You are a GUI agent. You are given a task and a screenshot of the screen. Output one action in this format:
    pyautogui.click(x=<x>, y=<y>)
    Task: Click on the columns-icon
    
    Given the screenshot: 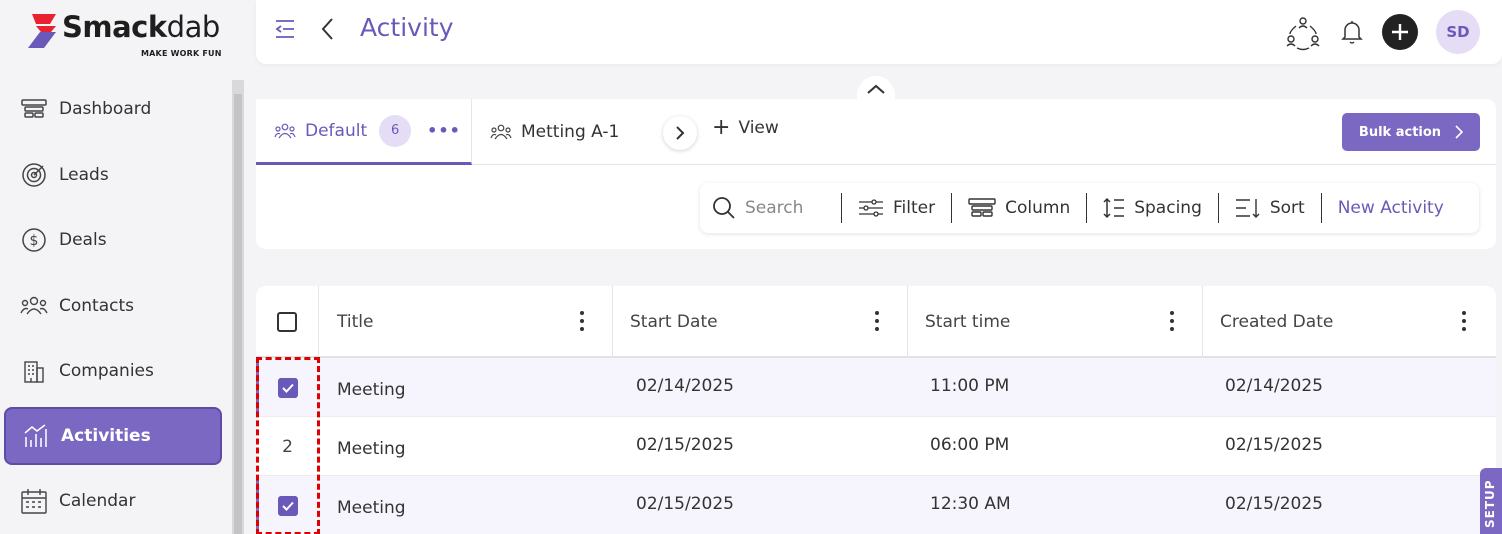 What is the action you would take?
    pyautogui.click(x=982, y=208)
    